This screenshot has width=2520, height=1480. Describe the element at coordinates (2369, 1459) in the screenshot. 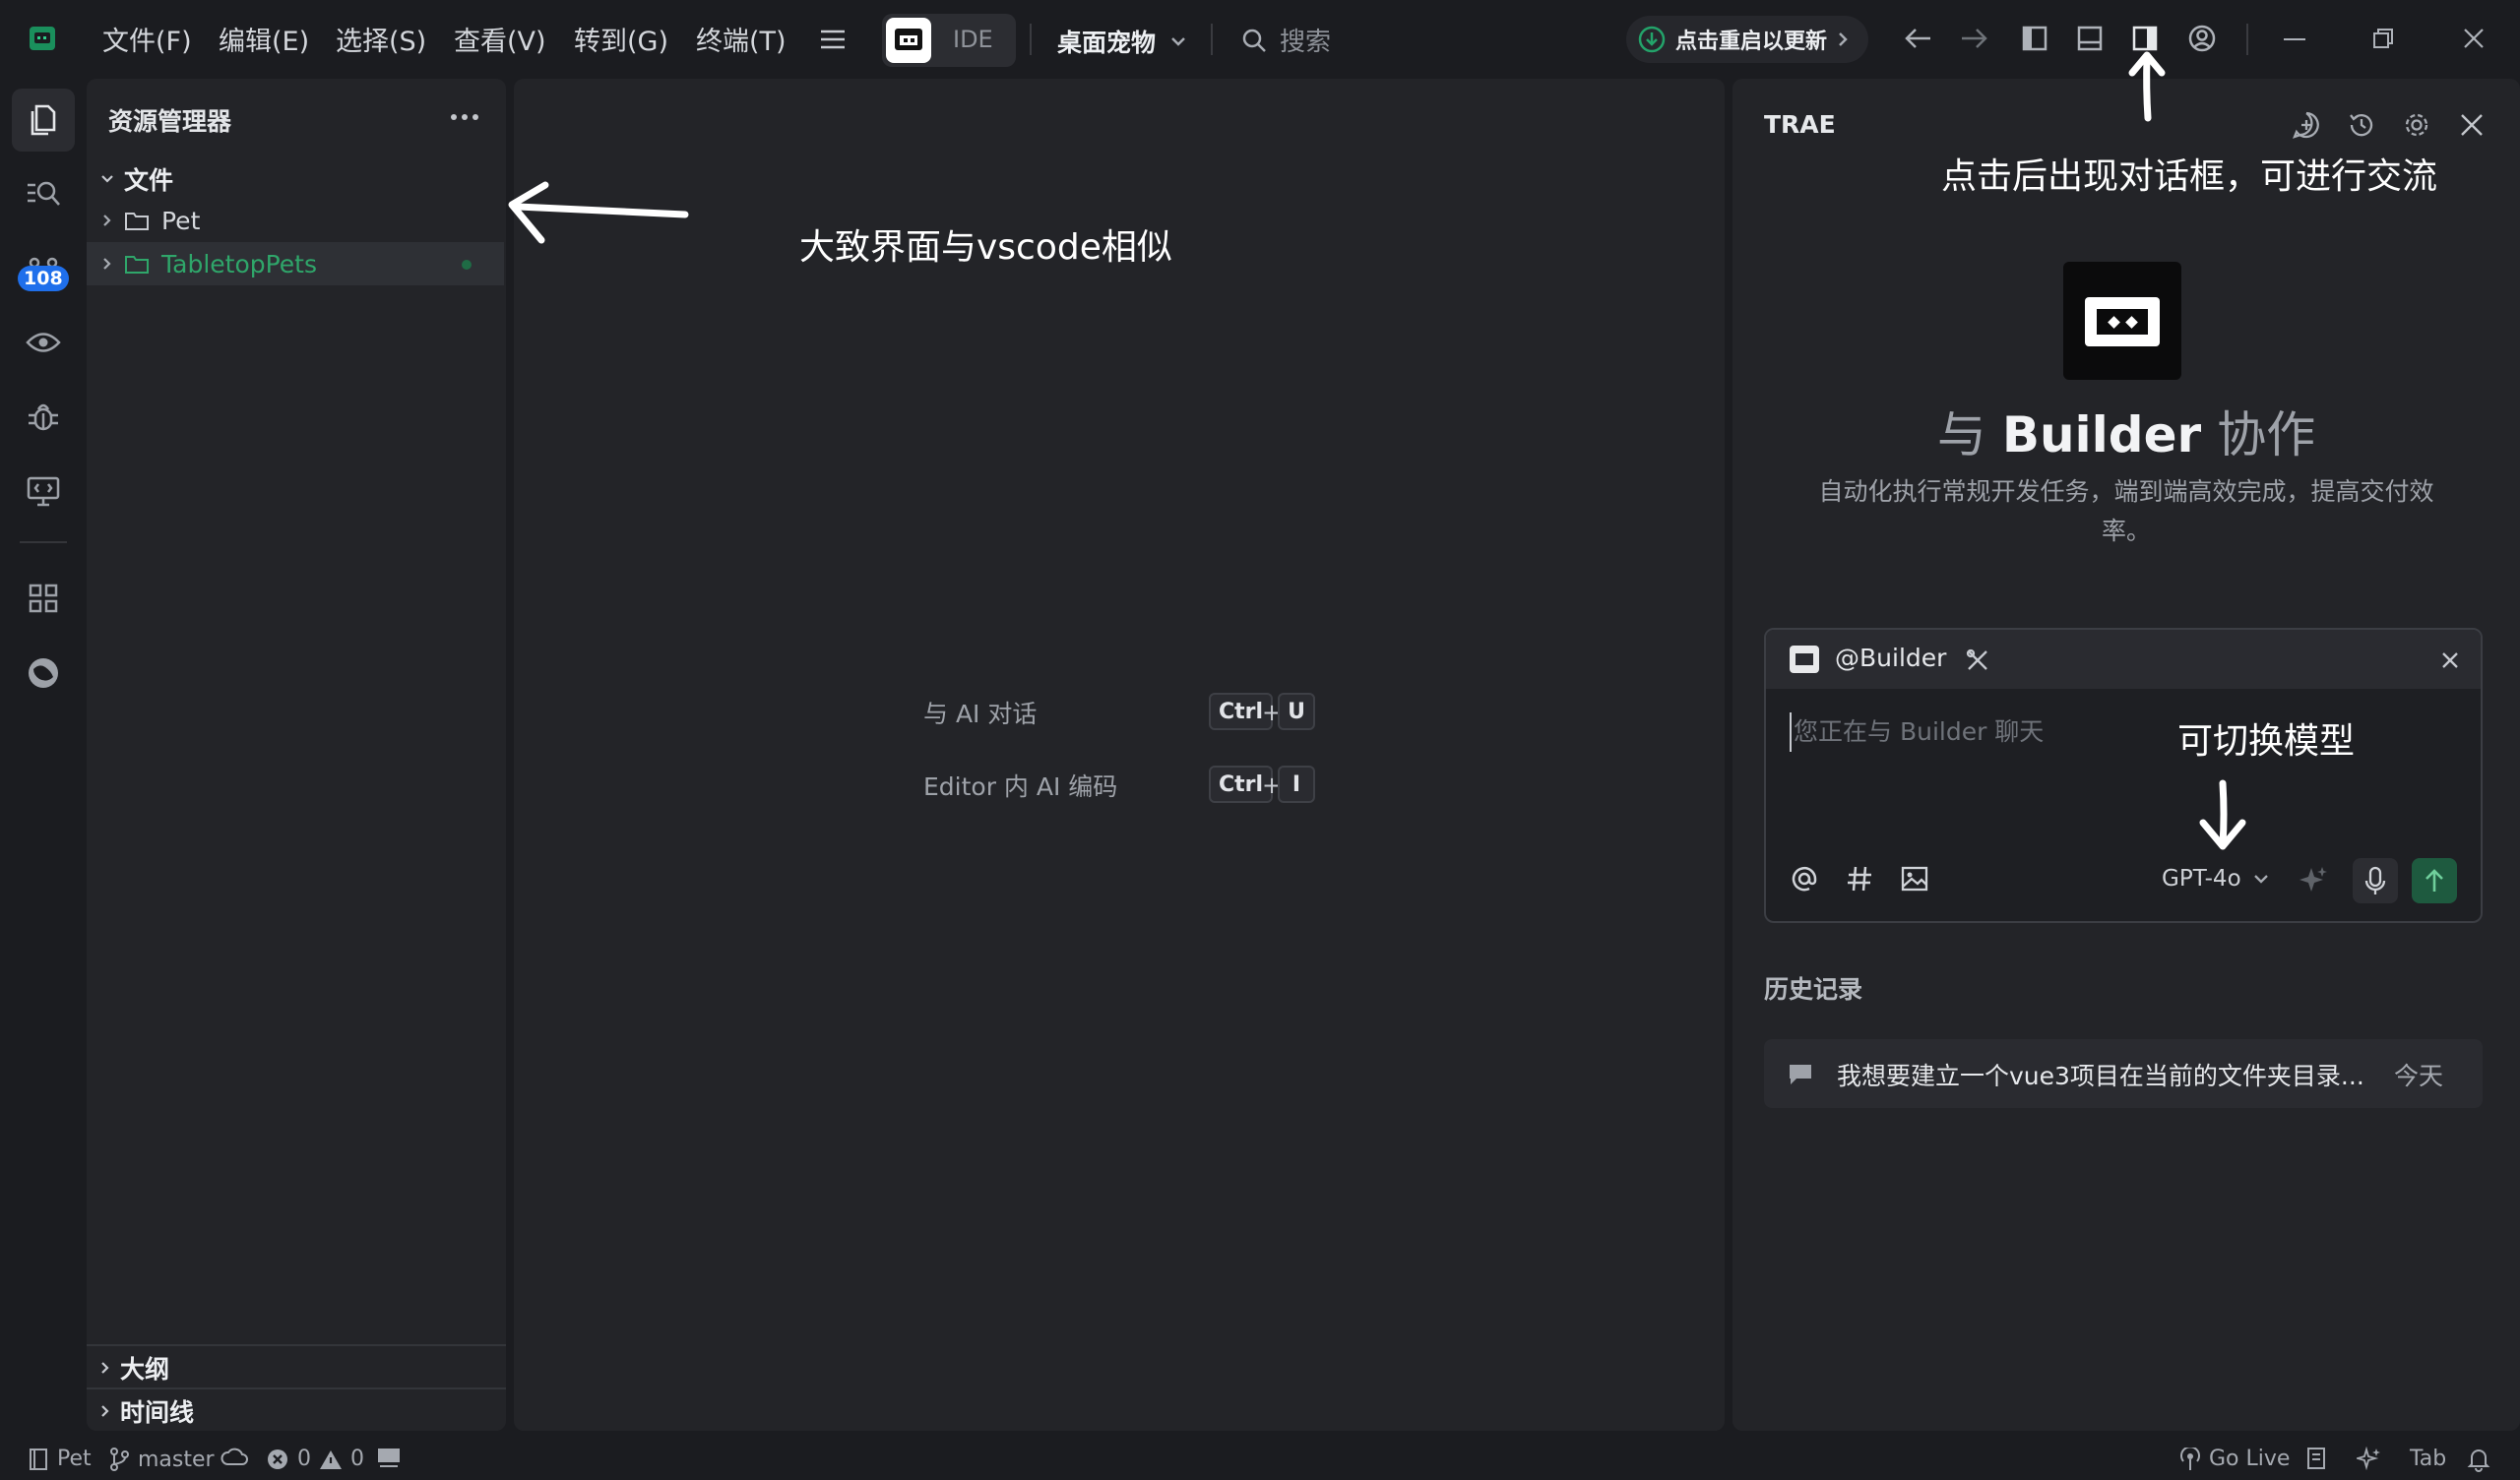

I see `ai-sparkle-icon` at that location.